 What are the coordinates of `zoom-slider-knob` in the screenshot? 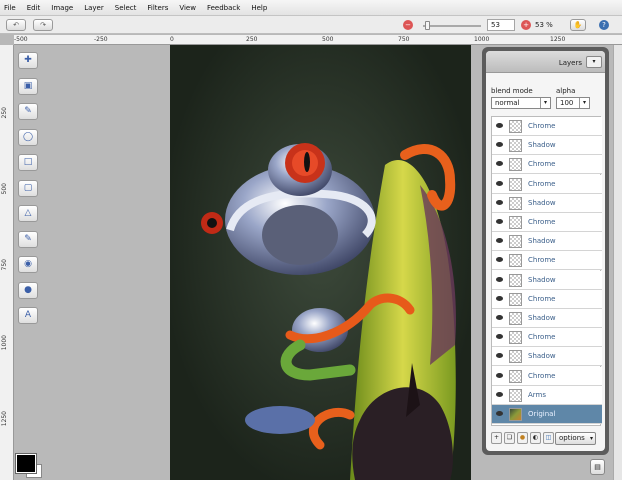 It's located at (427, 25).